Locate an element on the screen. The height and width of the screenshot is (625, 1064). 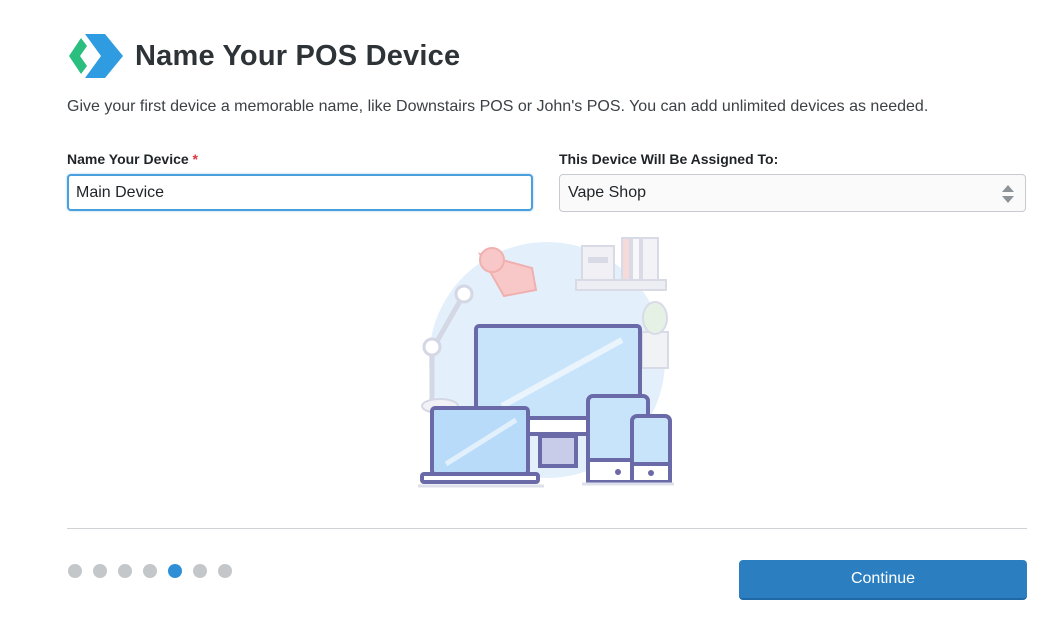
assignment-label: This Device Will Be Assigned To: is located at coordinates (669, 159).